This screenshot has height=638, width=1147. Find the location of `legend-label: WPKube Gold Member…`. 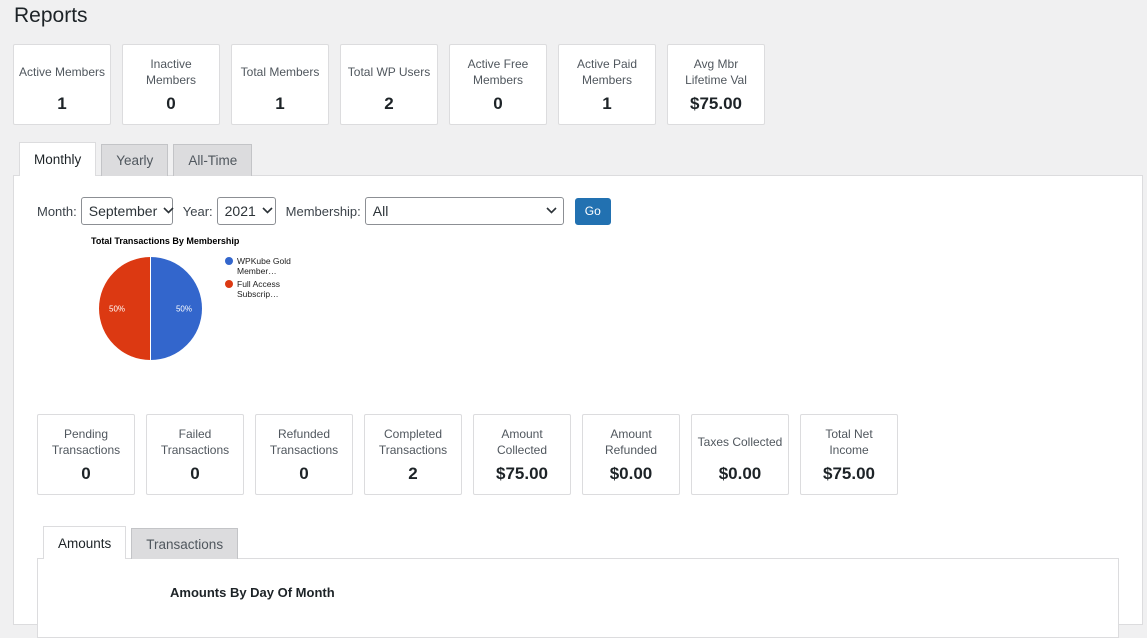

legend-label: WPKube Gold Member… is located at coordinates (264, 266).